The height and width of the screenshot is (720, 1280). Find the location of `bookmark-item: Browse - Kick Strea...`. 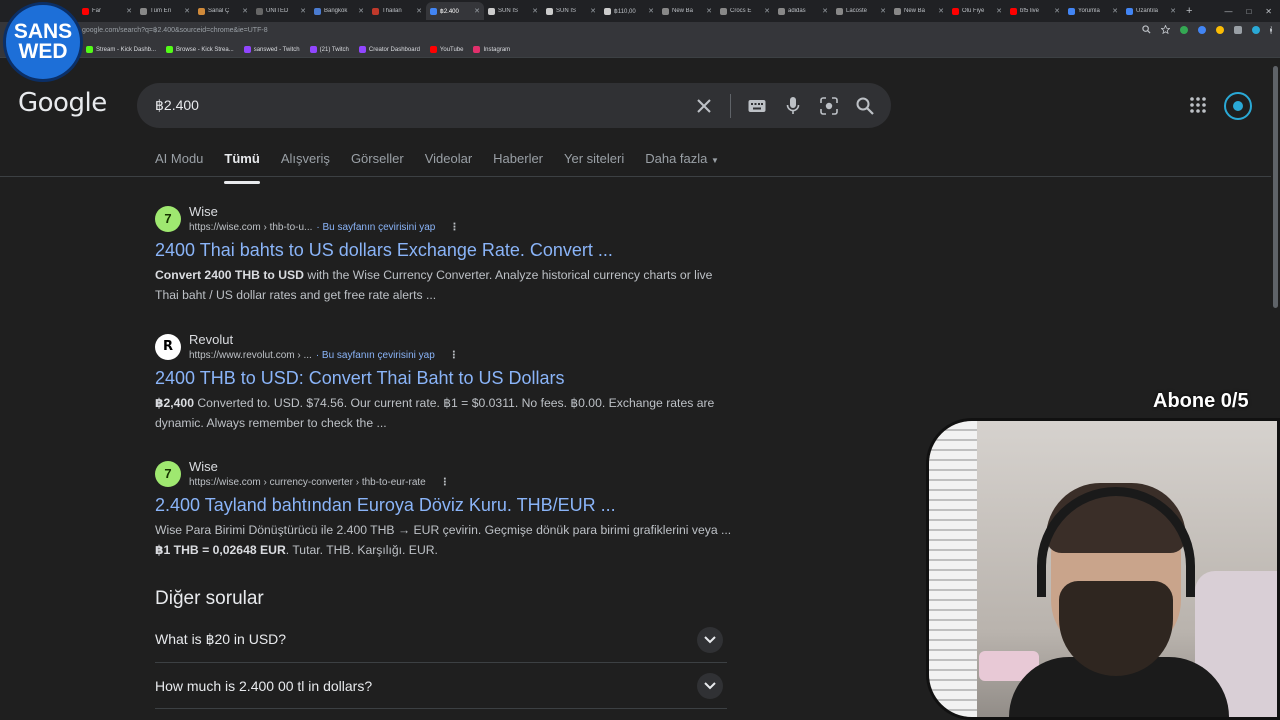

bookmark-item: Browse - Kick Strea... is located at coordinates (200, 49).